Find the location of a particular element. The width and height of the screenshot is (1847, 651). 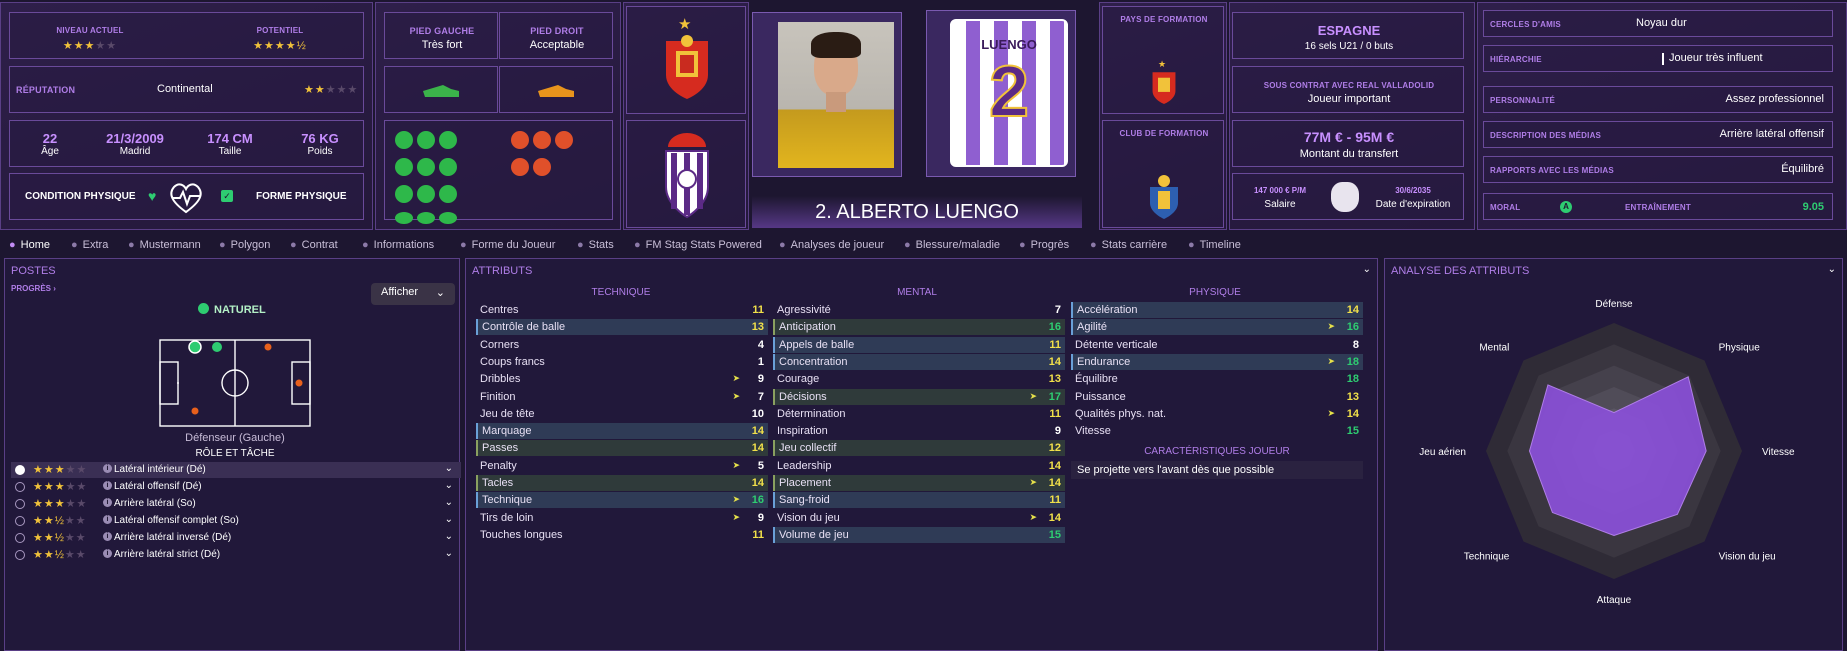

attribute-row: Contrôle de balle 13 is located at coordinates (622, 327).